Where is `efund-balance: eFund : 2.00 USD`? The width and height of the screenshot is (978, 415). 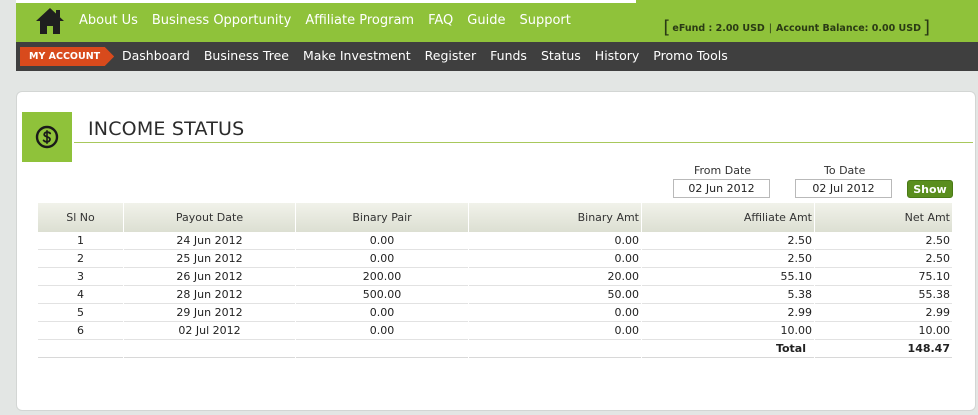 efund-balance: eFund : 2.00 USD is located at coordinates (718, 28).